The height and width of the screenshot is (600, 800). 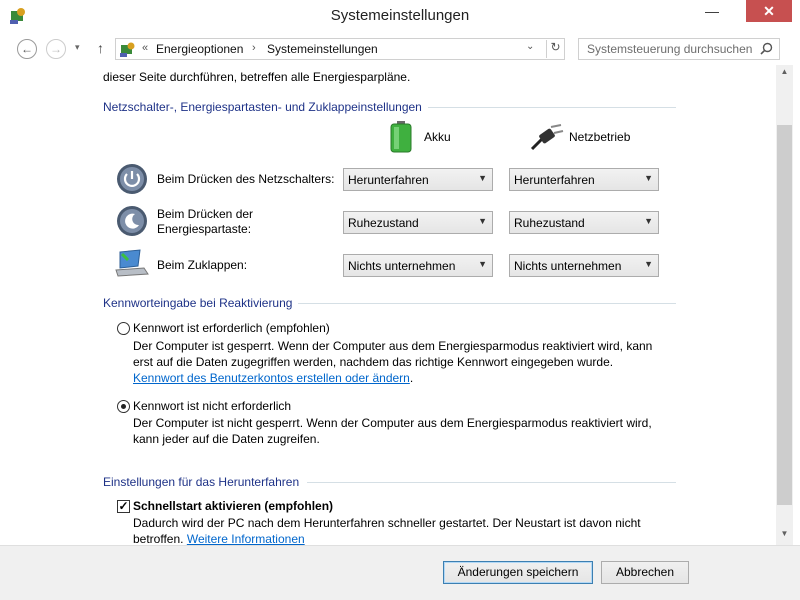 What do you see at coordinates (198, 303) in the screenshot?
I see `password-section-title: Kennworteingabe bei Reaktivierung` at bounding box center [198, 303].